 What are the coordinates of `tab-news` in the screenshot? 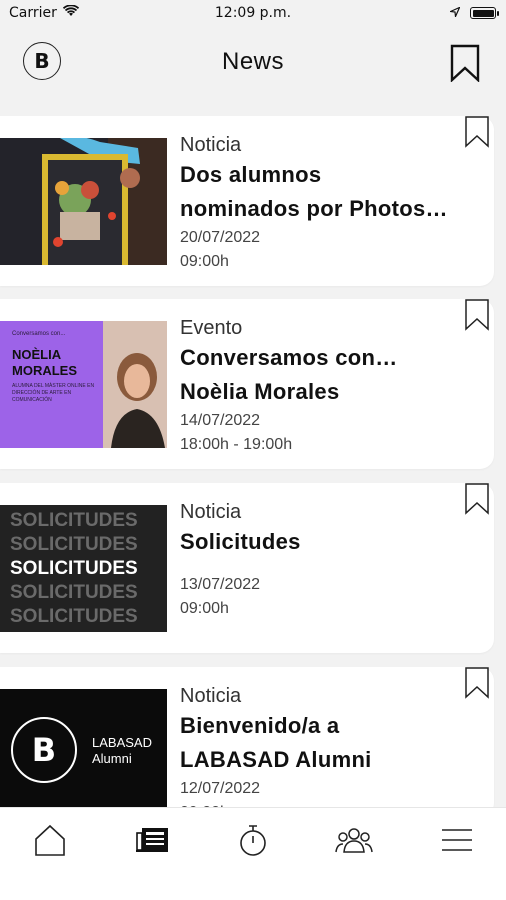 It's located at (152, 842).